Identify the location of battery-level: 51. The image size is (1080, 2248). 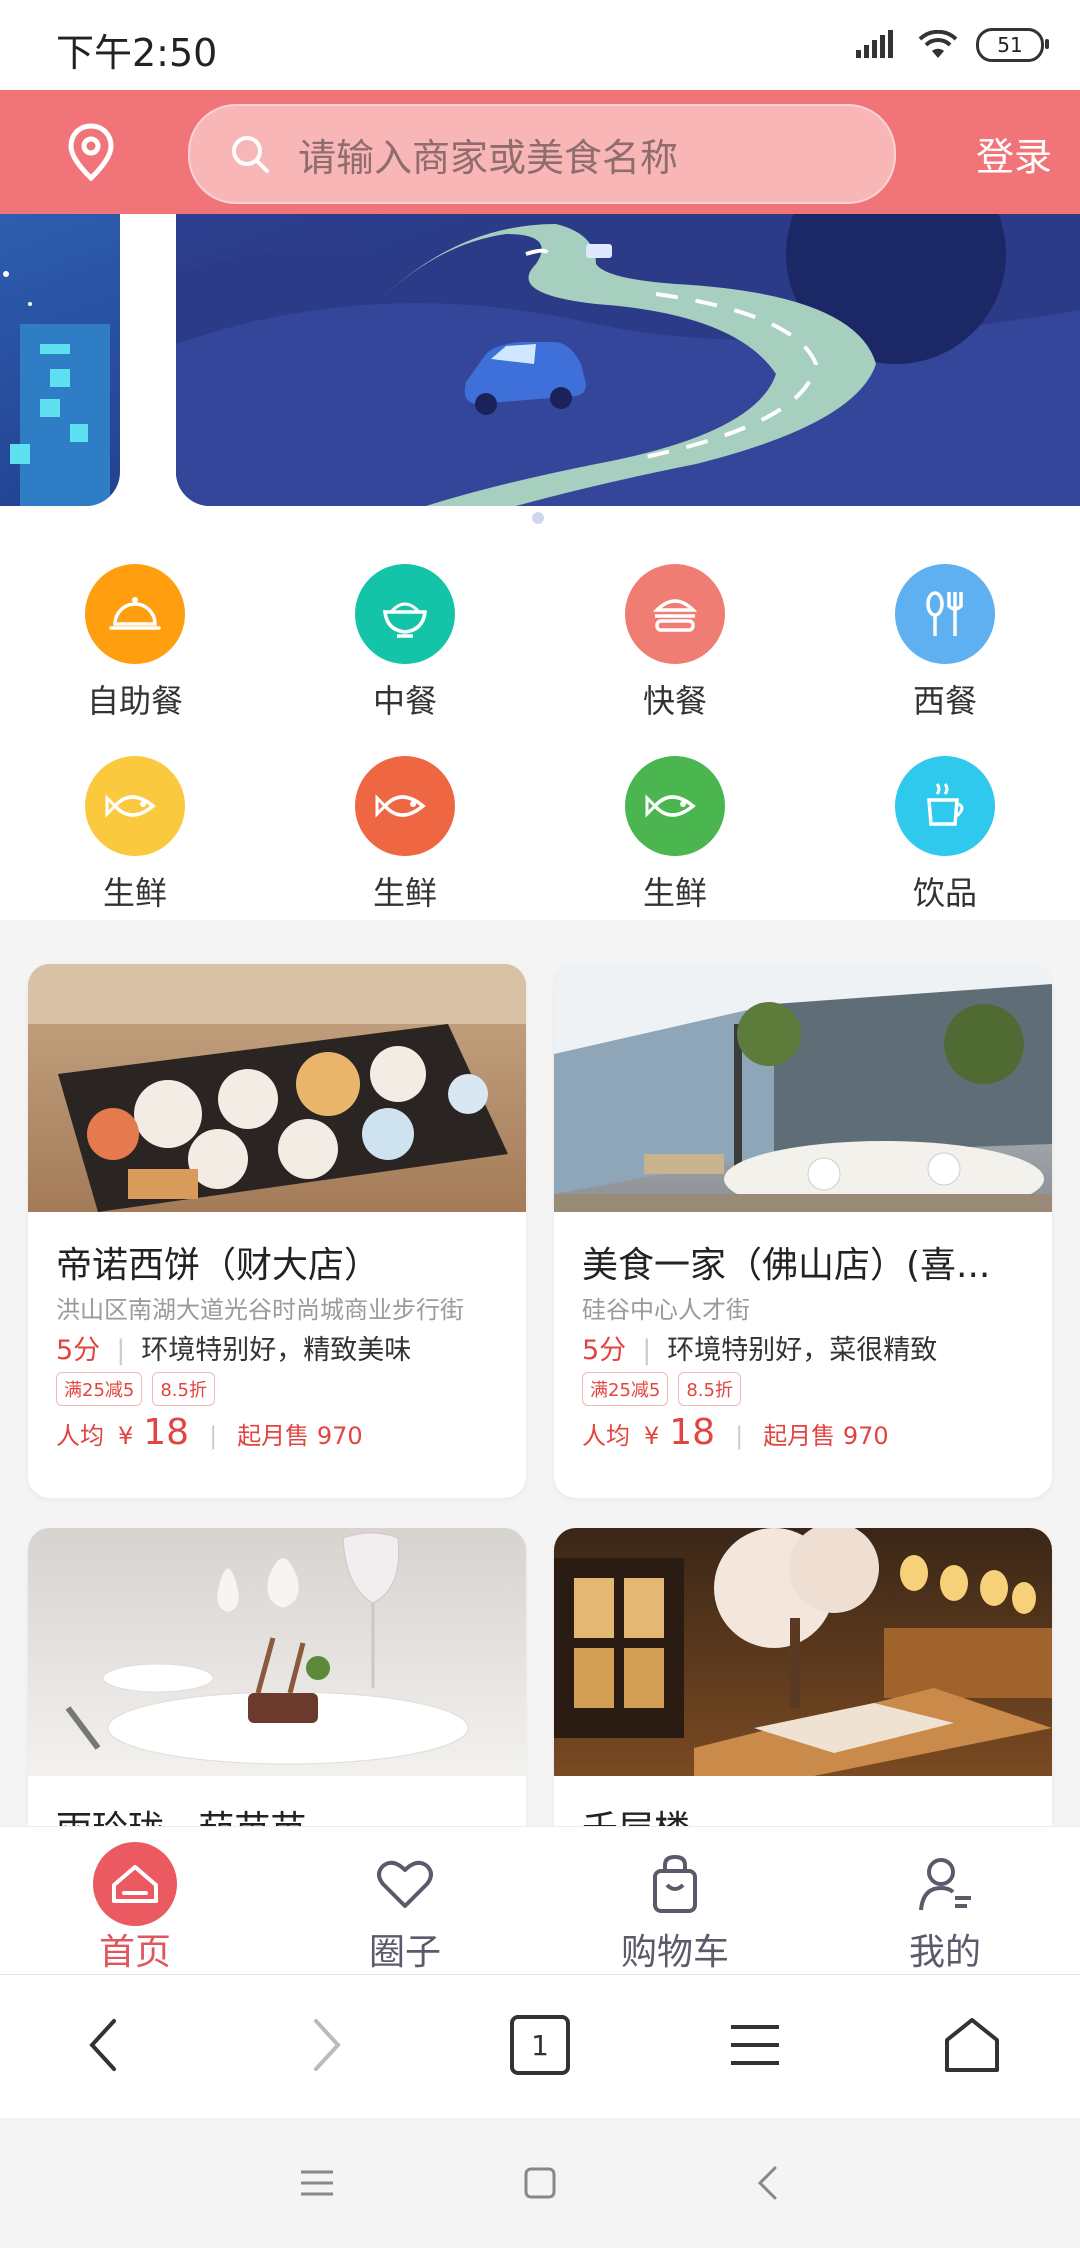
(1010, 45).